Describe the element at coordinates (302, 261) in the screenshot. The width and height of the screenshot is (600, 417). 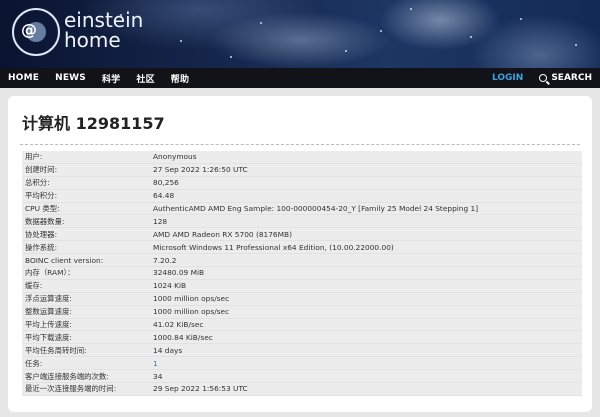
I see `table-row: BOINC client version: 7.20.2` at that location.